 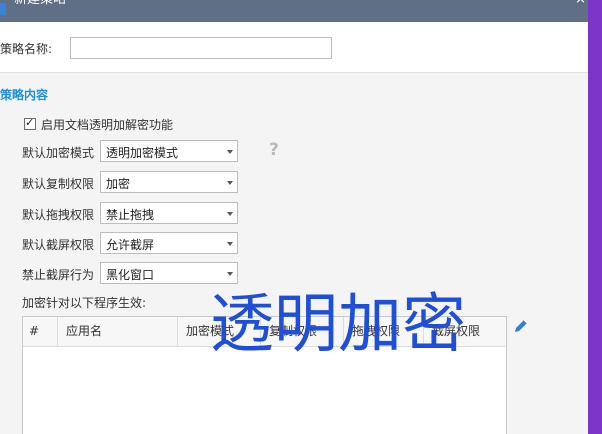 I want to click on screenshot-permission-value: 允许截屏, so click(x=130, y=245).